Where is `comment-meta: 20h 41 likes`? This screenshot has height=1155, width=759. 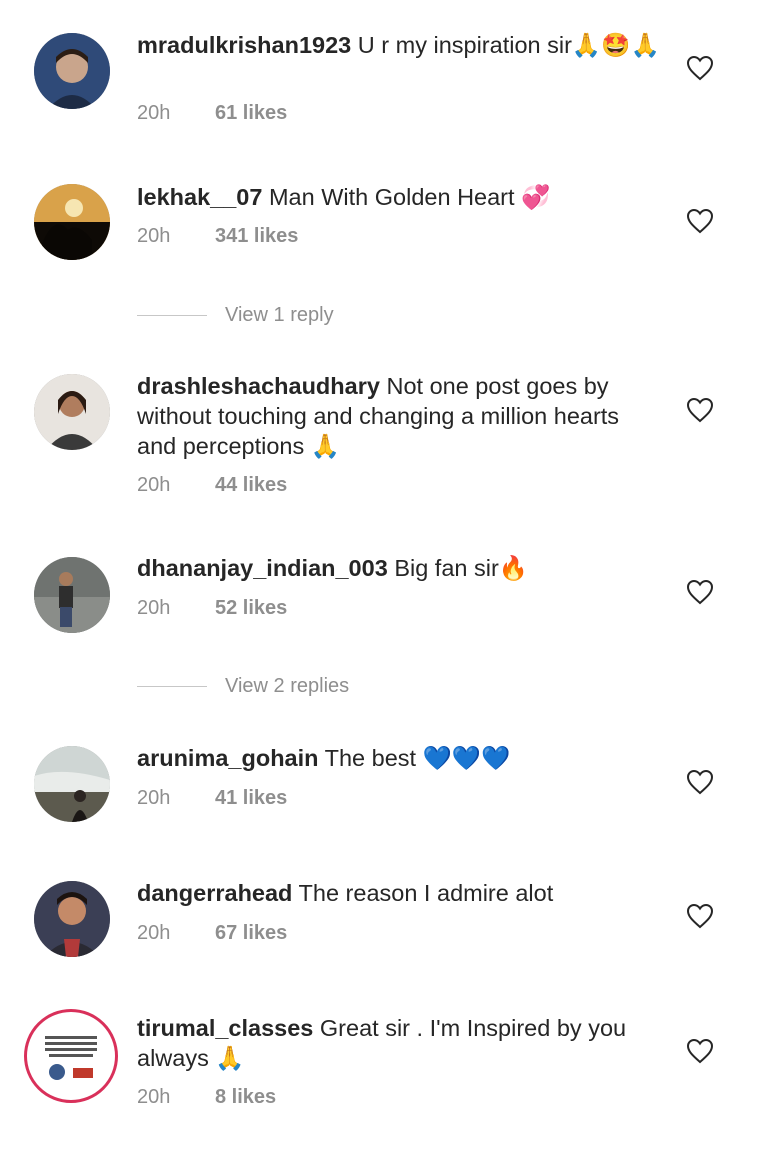
comment-meta: 20h 41 likes is located at coordinates (212, 798).